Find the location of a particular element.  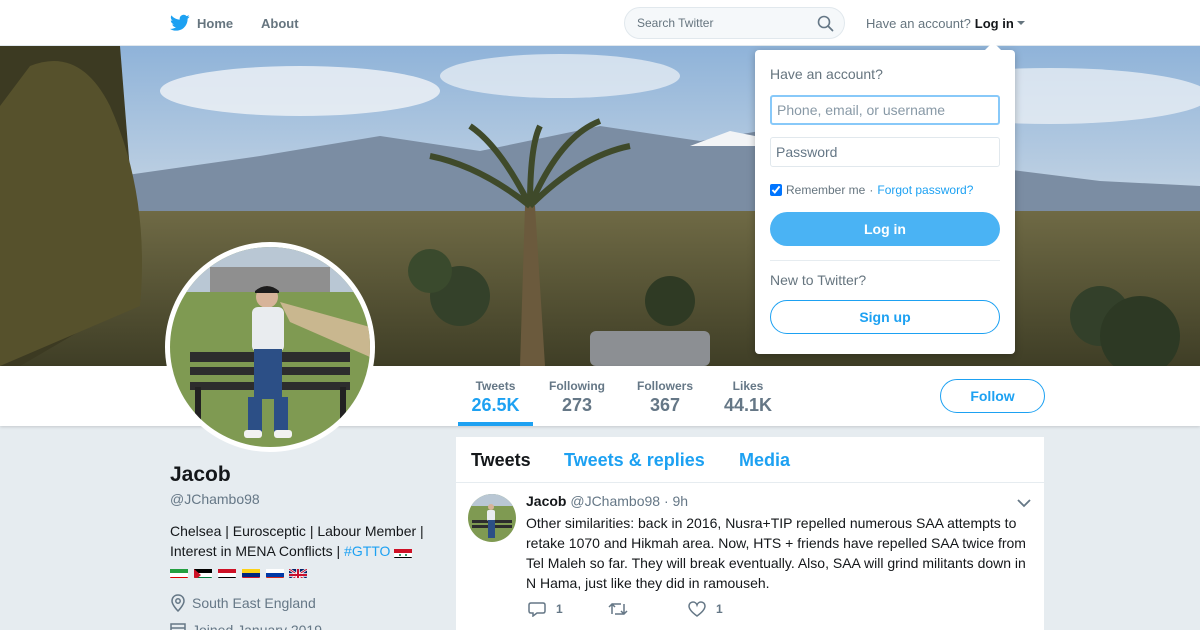

tweet-time: 9h is located at coordinates (681, 501).